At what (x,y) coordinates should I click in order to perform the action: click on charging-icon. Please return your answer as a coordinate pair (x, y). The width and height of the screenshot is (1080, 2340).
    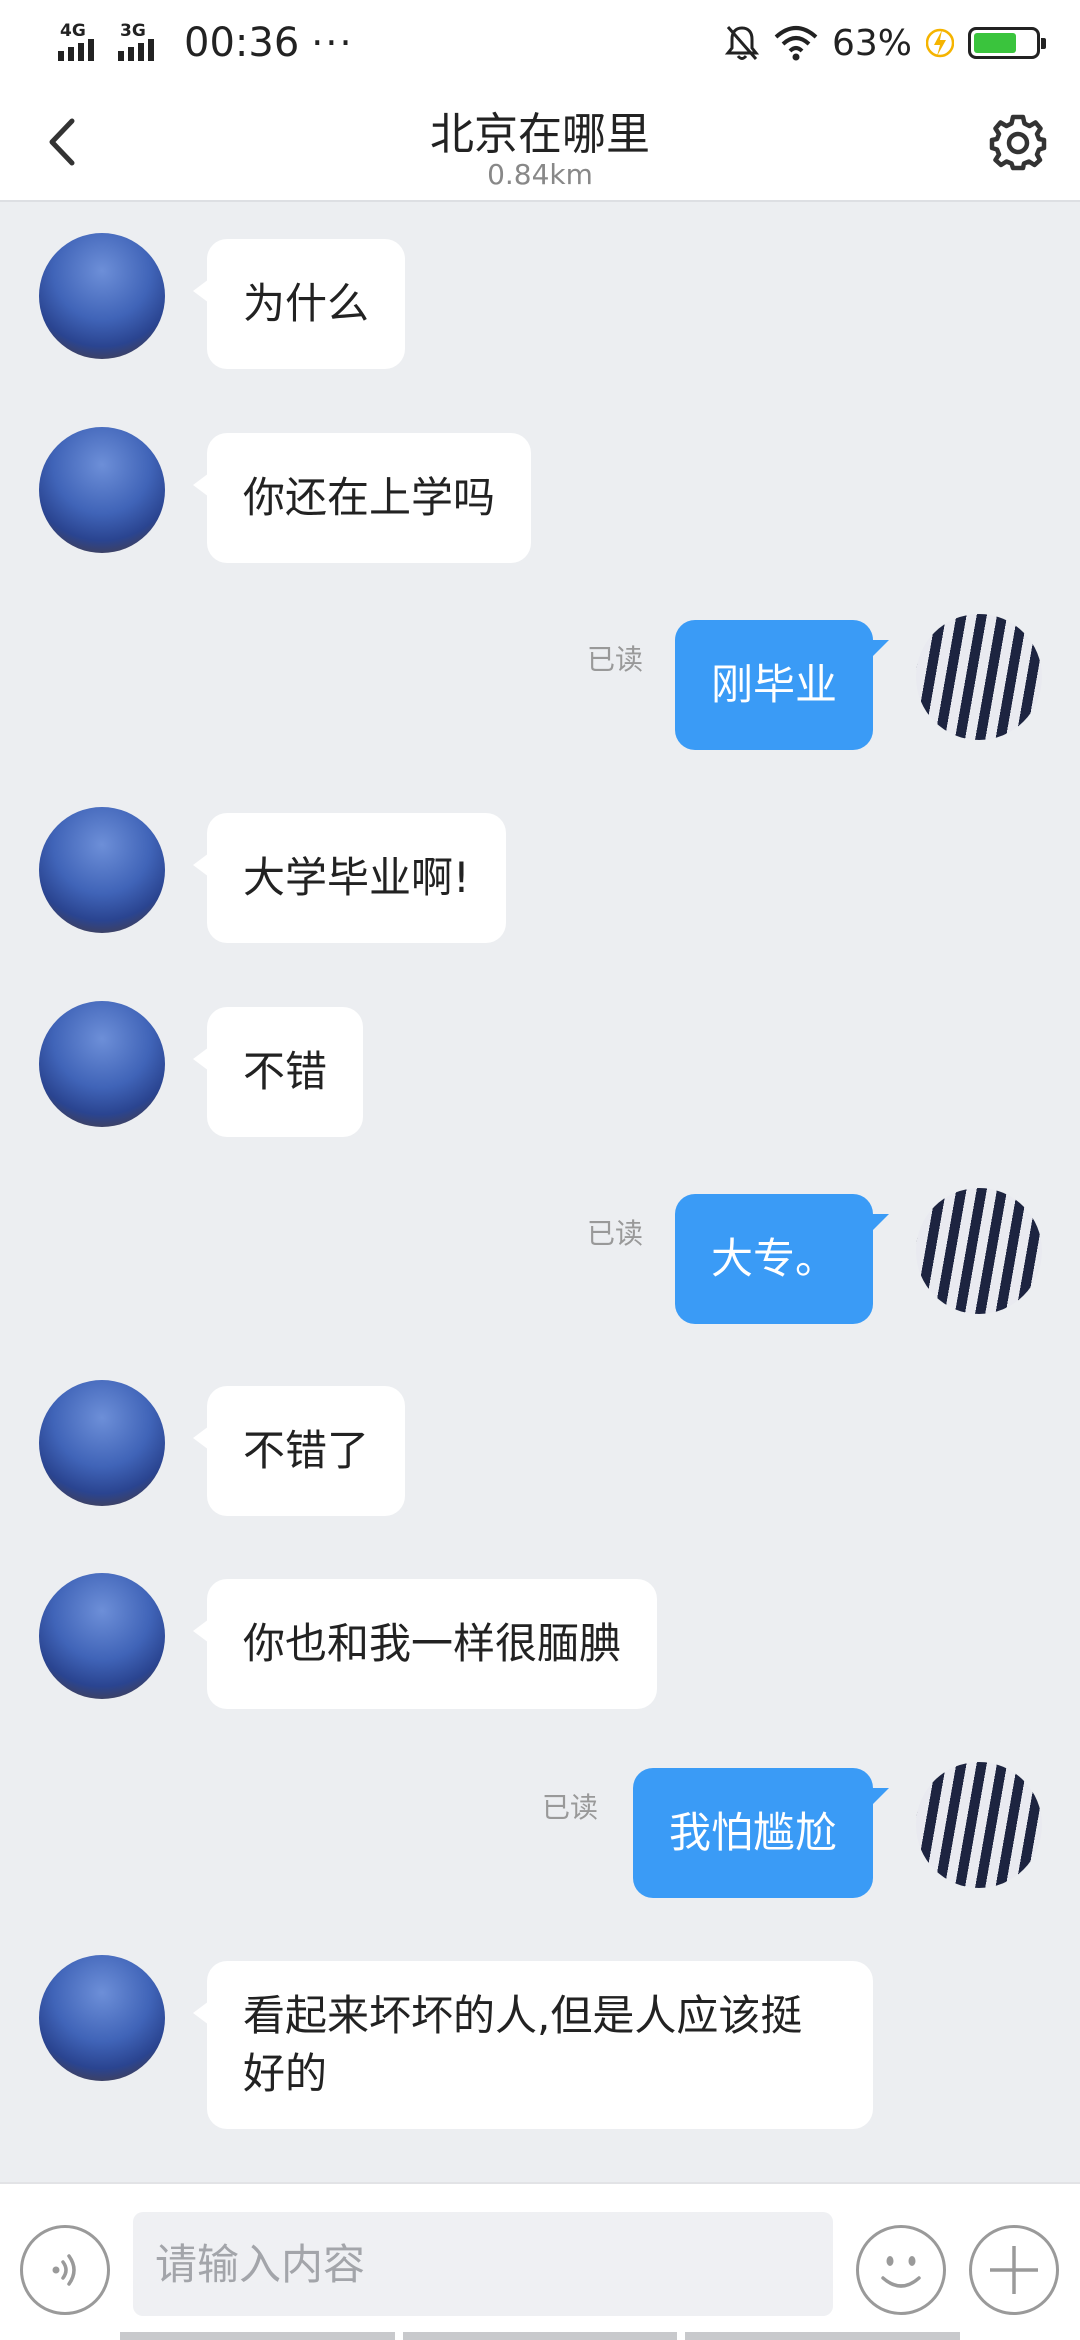
    Looking at the image, I should click on (940, 43).